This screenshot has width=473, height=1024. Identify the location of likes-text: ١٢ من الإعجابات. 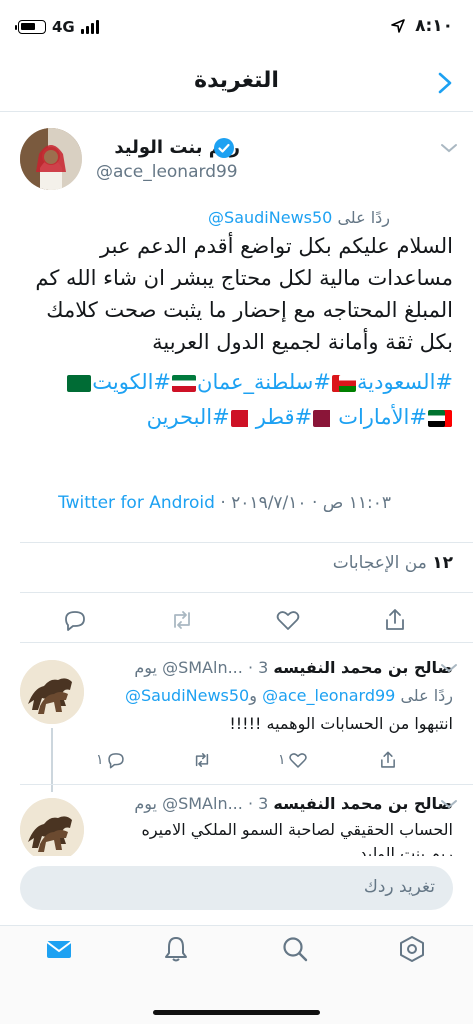
(393, 563).